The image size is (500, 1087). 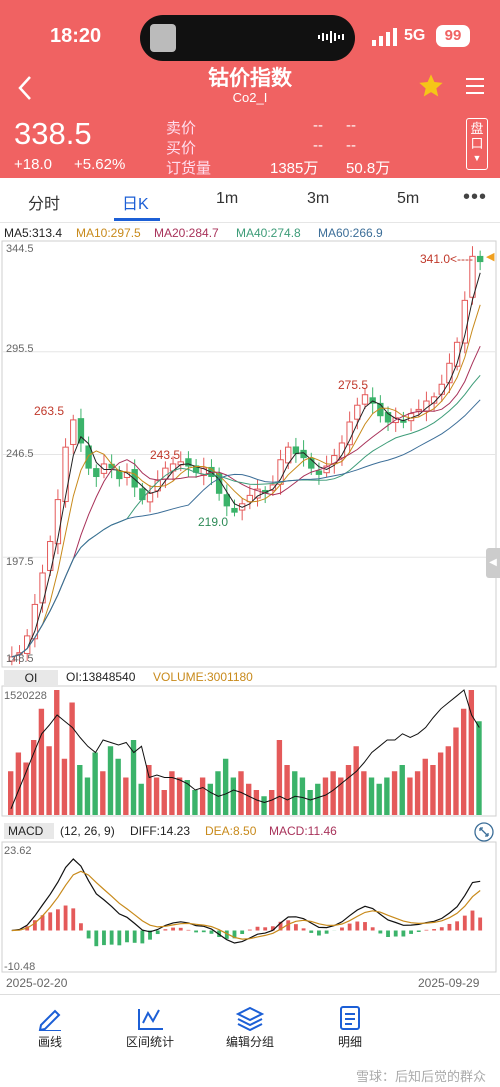 What do you see at coordinates (475, 86) in the screenshot?
I see `menu-icon` at bounding box center [475, 86].